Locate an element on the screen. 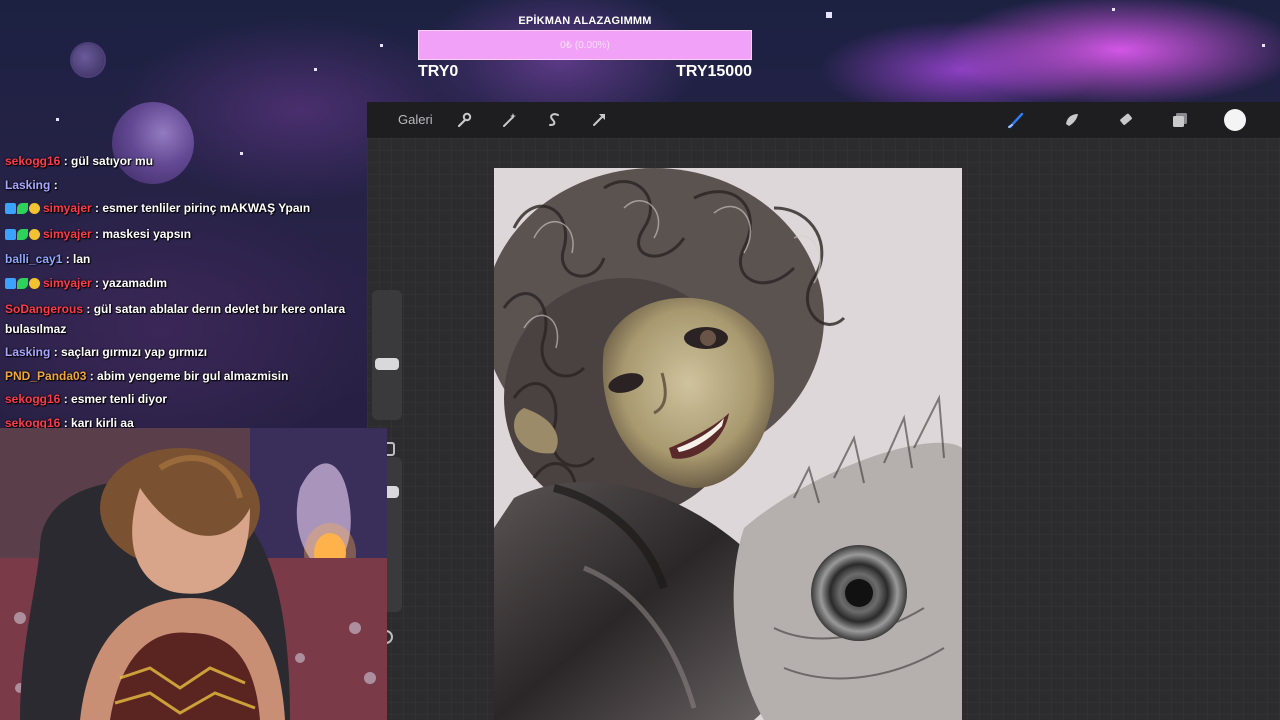 The height and width of the screenshot is (720, 1280). brush-icon is located at coordinates (1016, 120).